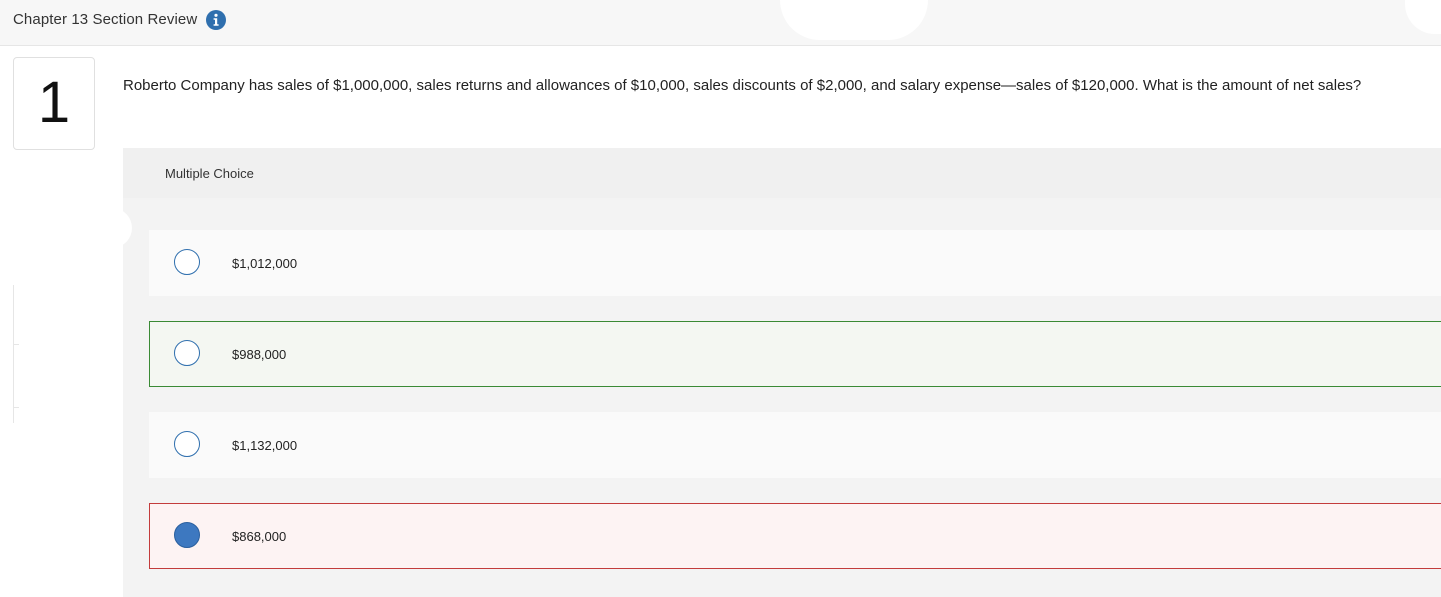  What do you see at coordinates (795, 445) in the screenshot?
I see `answer-option: $1,132,000` at bounding box center [795, 445].